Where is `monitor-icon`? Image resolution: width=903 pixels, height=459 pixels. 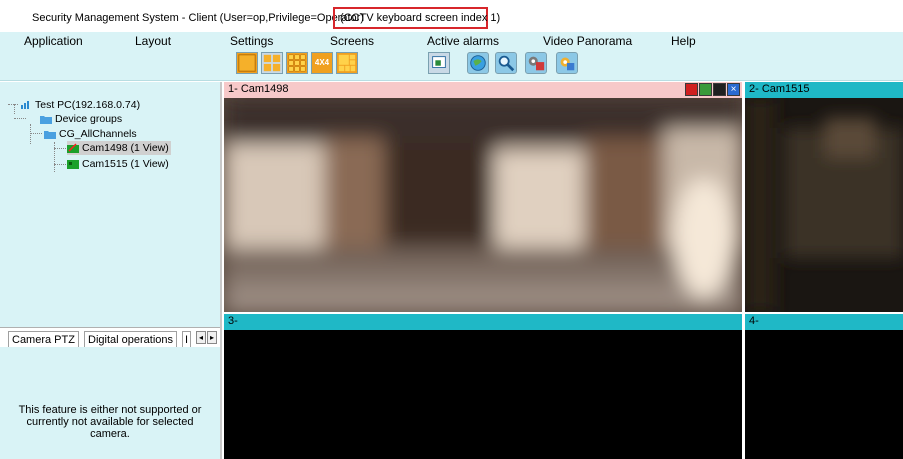
monitor-icon is located at coordinates (439, 62).